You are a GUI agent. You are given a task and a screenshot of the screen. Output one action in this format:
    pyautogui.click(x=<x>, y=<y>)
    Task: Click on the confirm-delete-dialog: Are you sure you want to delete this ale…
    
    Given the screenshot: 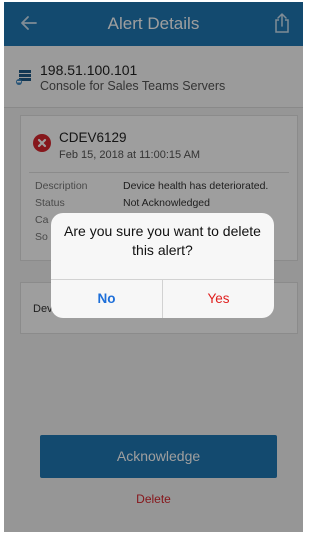 What is the action you would take?
    pyautogui.click(x=162, y=265)
    